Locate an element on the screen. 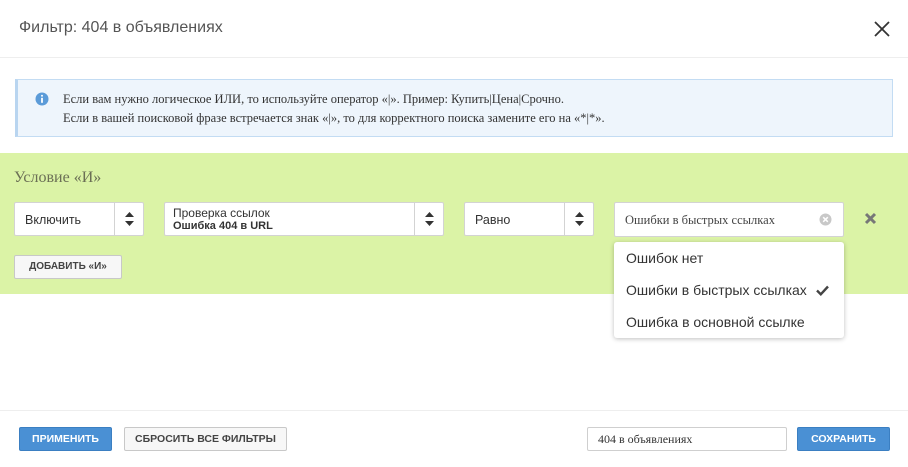 Image resolution: width=908 pixels, height=467 pixels. value-select-text: Ошибки в быстрых ссылках is located at coordinates (700, 220).